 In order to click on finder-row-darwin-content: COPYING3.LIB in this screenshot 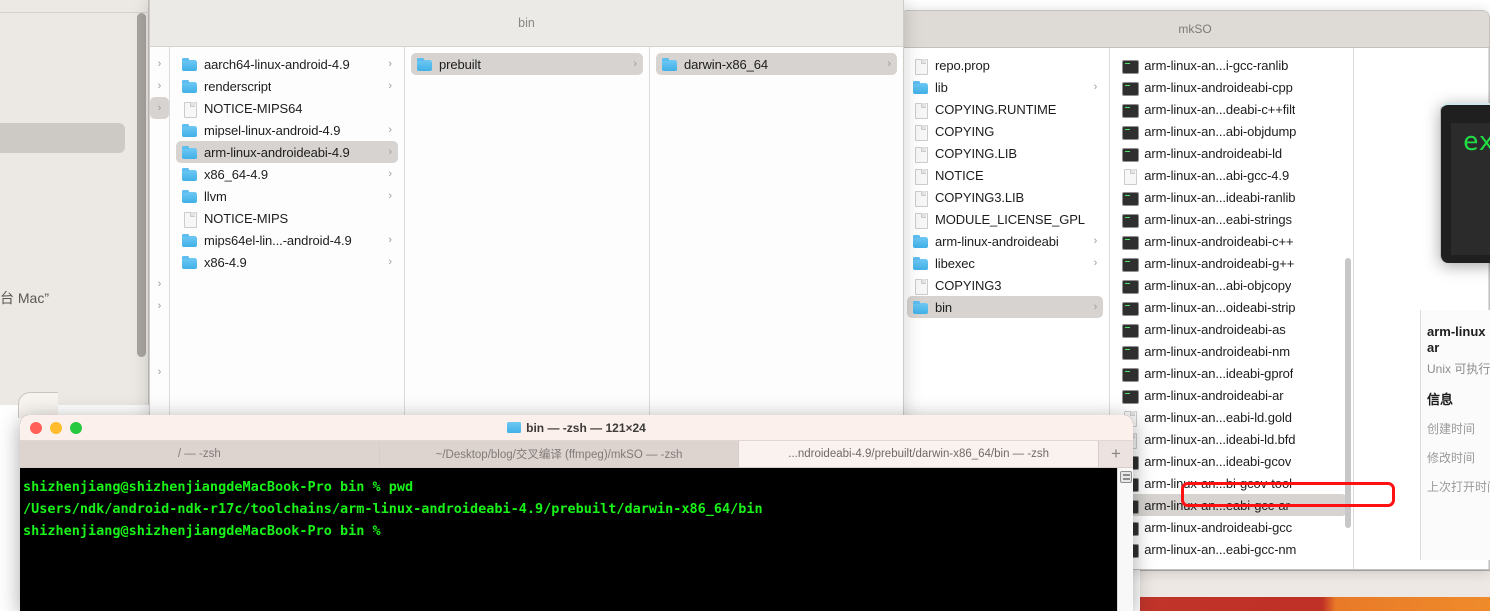, I will do `click(1005, 197)`.